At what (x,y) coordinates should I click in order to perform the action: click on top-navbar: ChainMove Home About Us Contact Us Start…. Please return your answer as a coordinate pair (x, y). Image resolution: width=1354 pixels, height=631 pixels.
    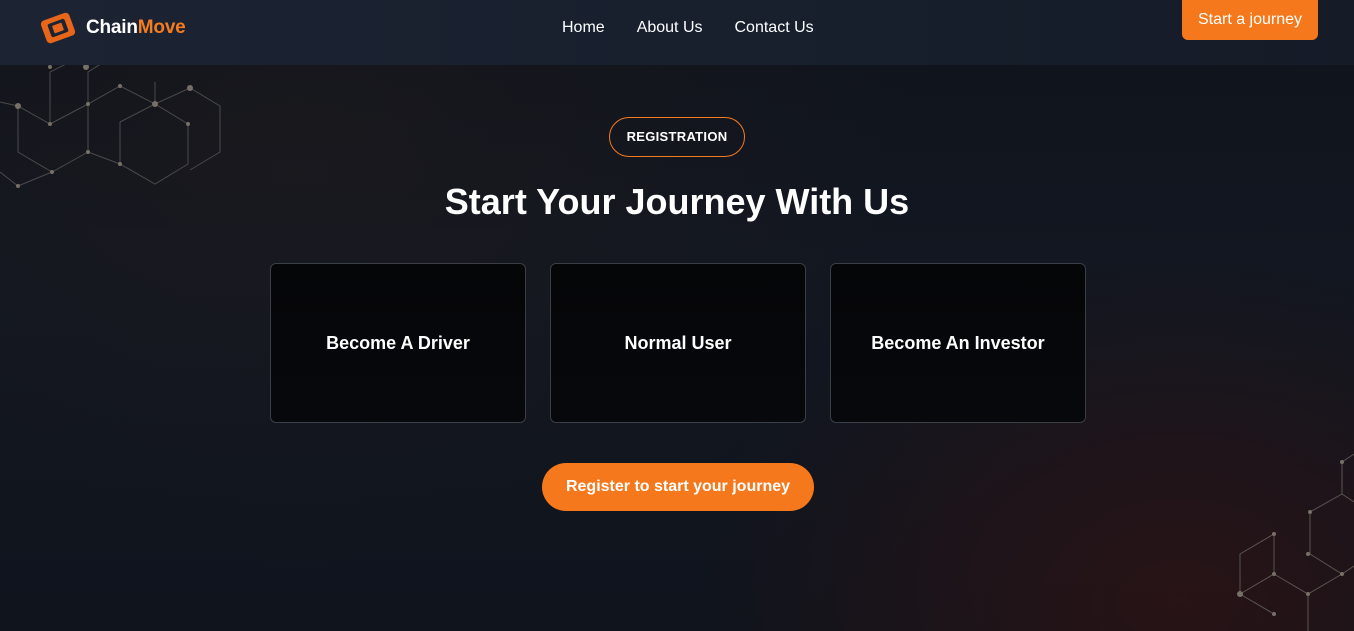
    Looking at the image, I should click on (677, 32).